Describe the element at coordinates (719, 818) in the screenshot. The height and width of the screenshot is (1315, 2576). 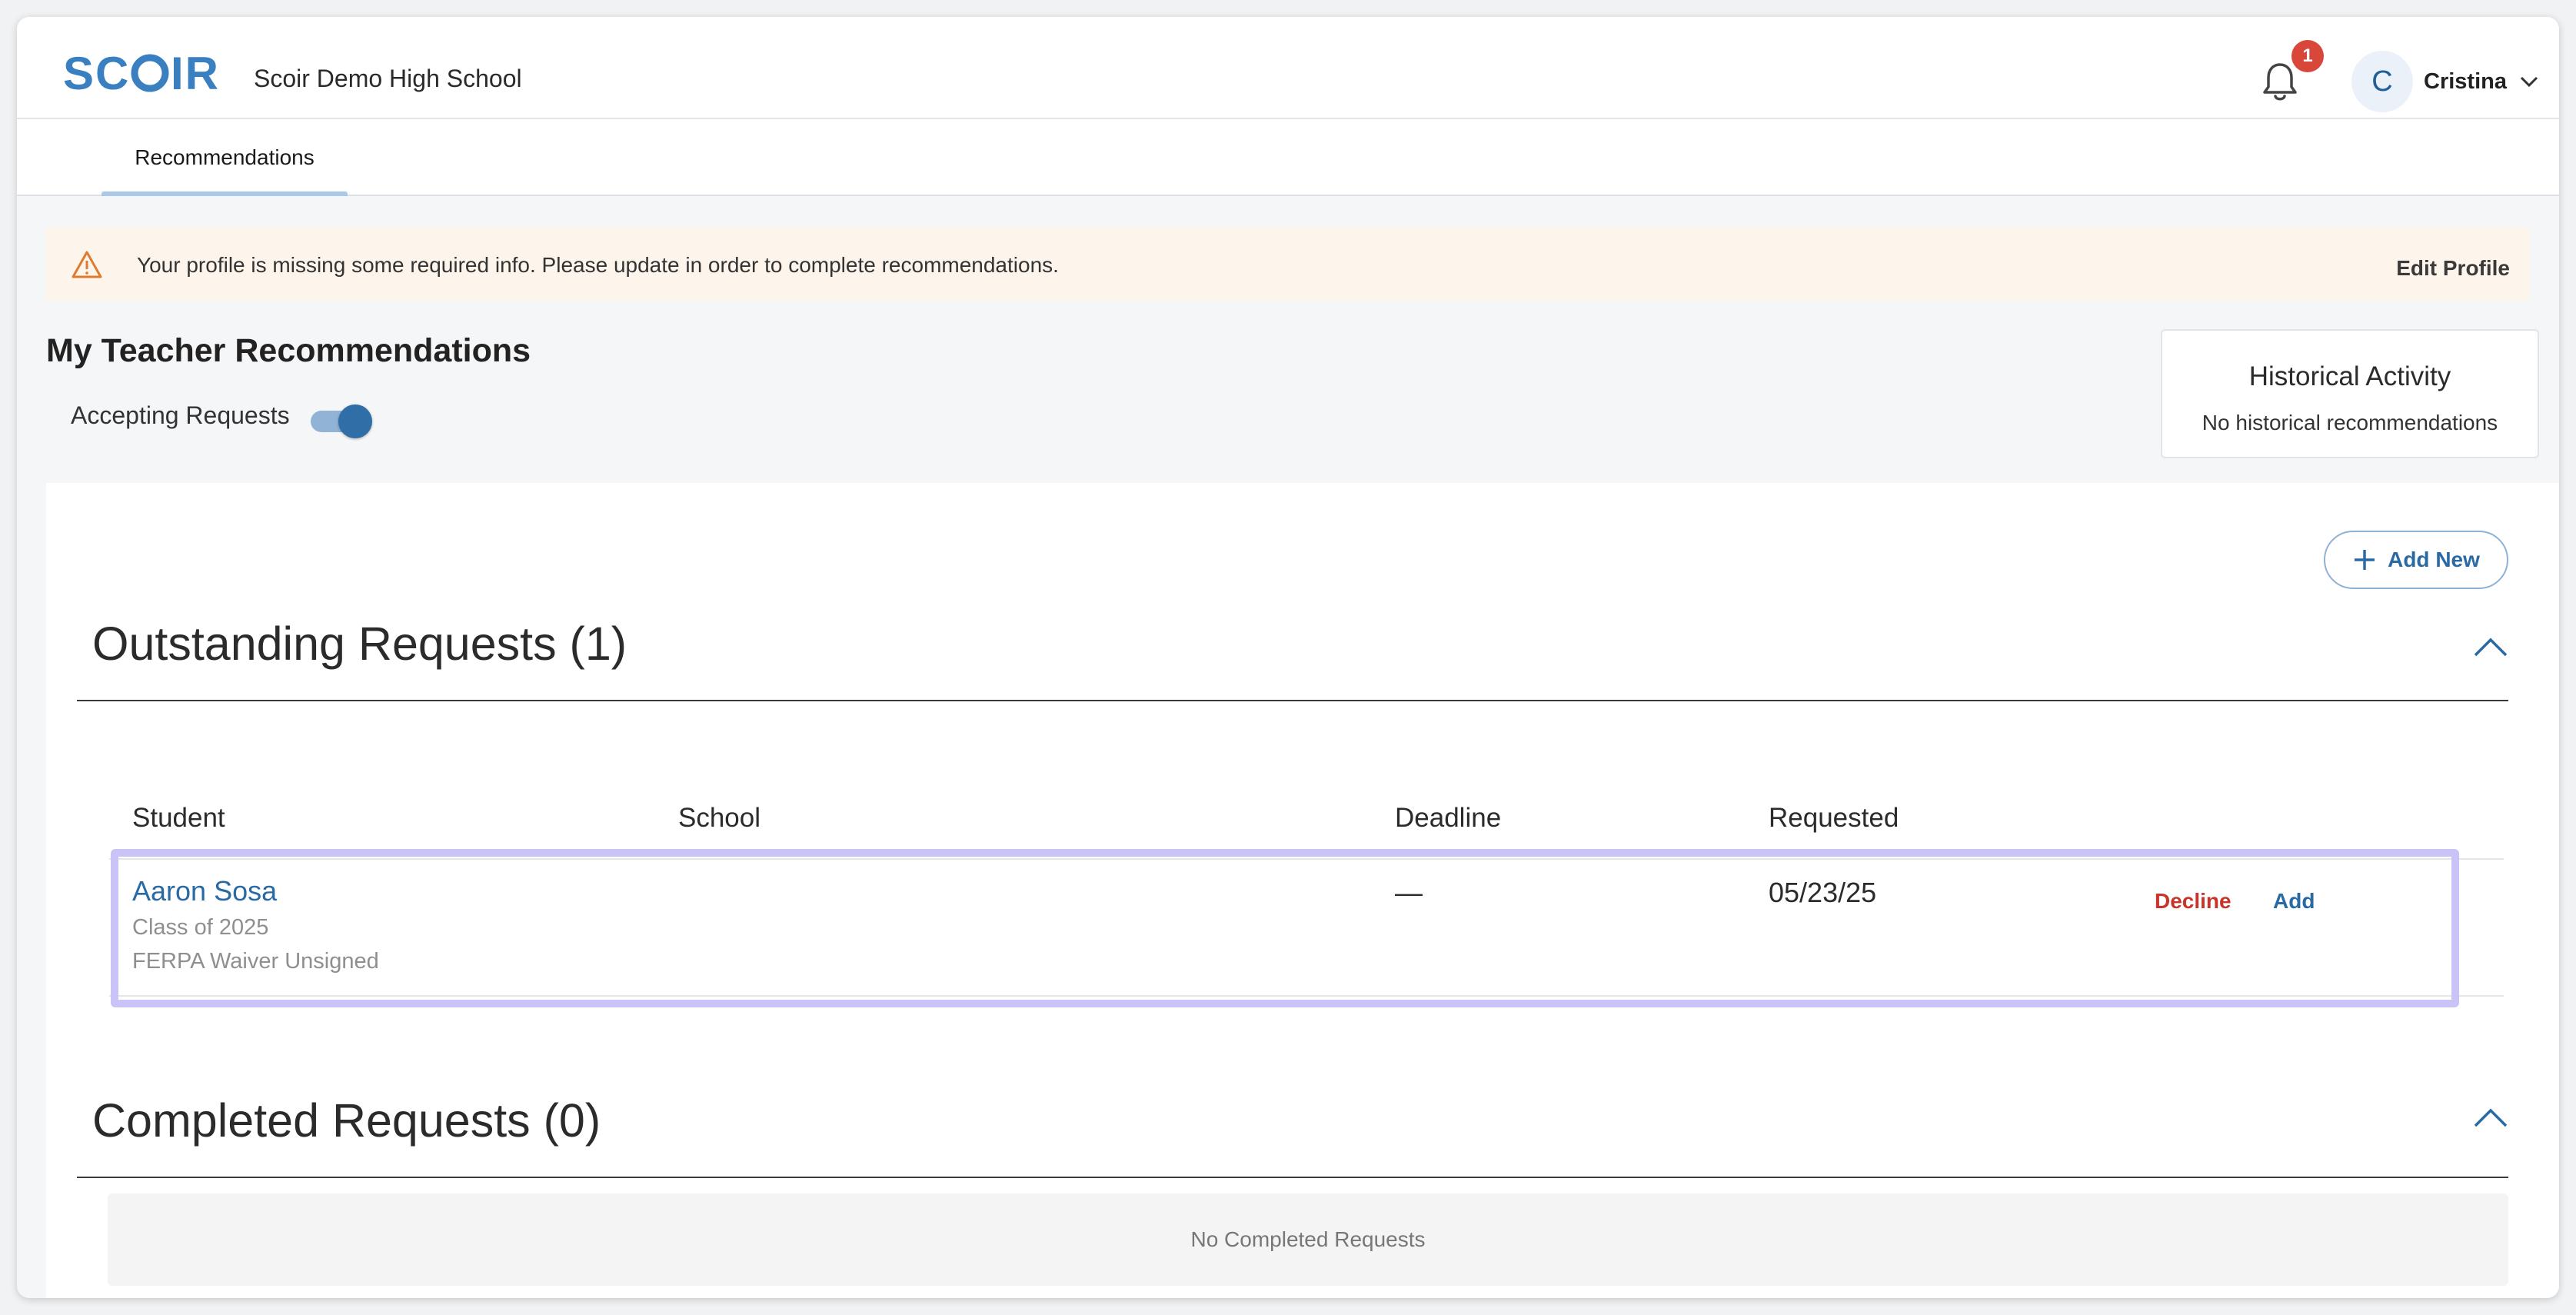
I see `column-header-school: School` at that location.